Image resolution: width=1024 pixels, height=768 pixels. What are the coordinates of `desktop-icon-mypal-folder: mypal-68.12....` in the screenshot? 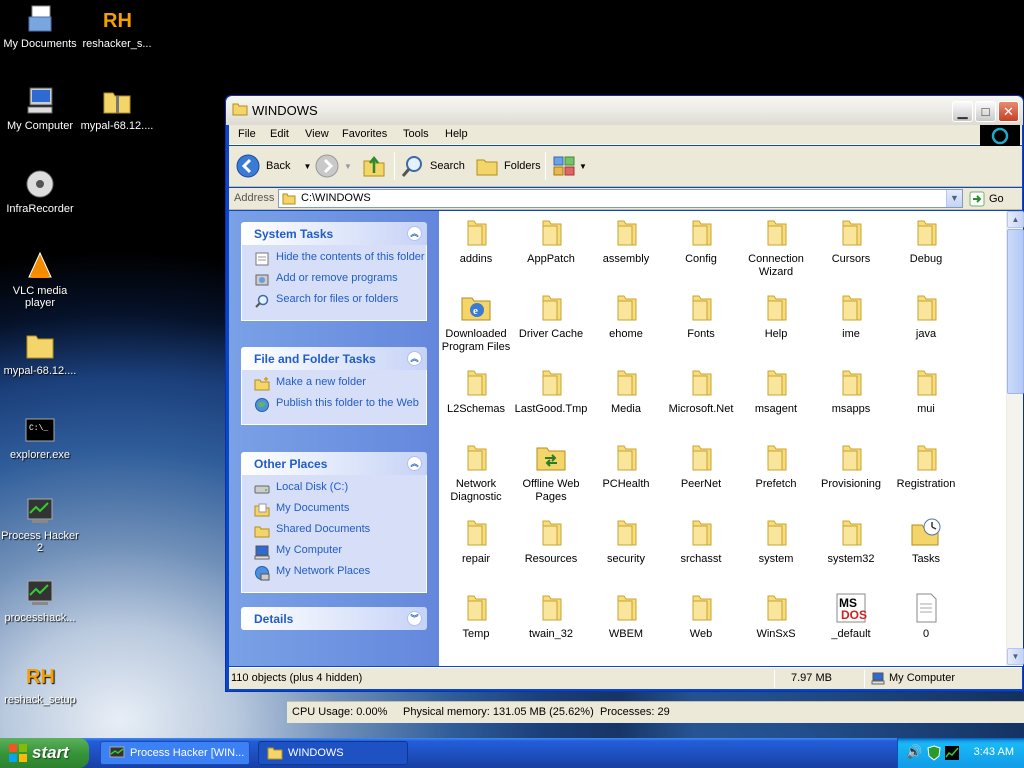 It's located at (40, 353).